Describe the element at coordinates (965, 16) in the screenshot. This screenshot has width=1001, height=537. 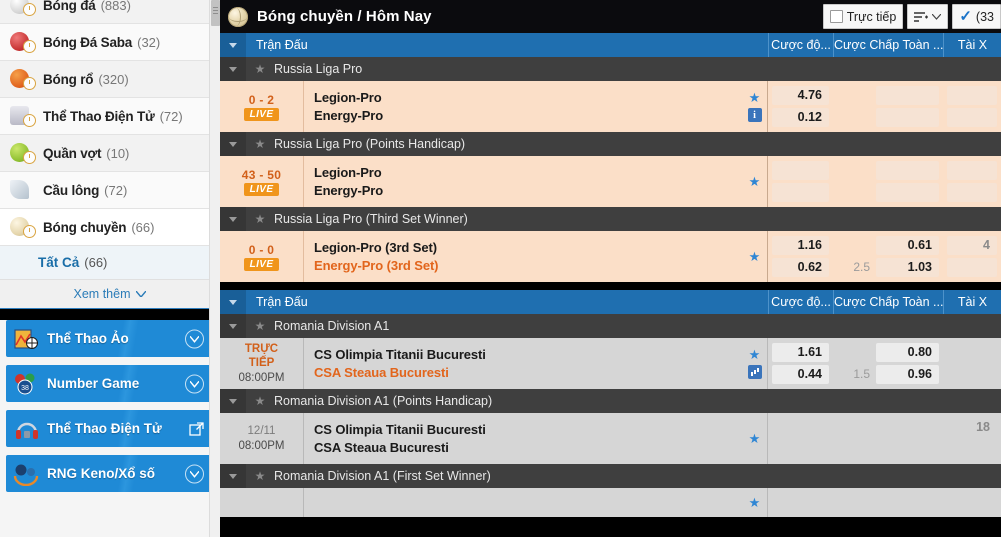
I see `check-icon: ✓` at that location.